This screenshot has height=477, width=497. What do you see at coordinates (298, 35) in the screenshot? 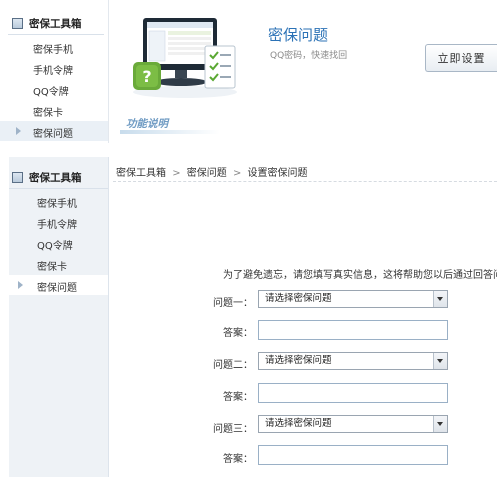
I see `page-title: 密保问题` at bounding box center [298, 35].